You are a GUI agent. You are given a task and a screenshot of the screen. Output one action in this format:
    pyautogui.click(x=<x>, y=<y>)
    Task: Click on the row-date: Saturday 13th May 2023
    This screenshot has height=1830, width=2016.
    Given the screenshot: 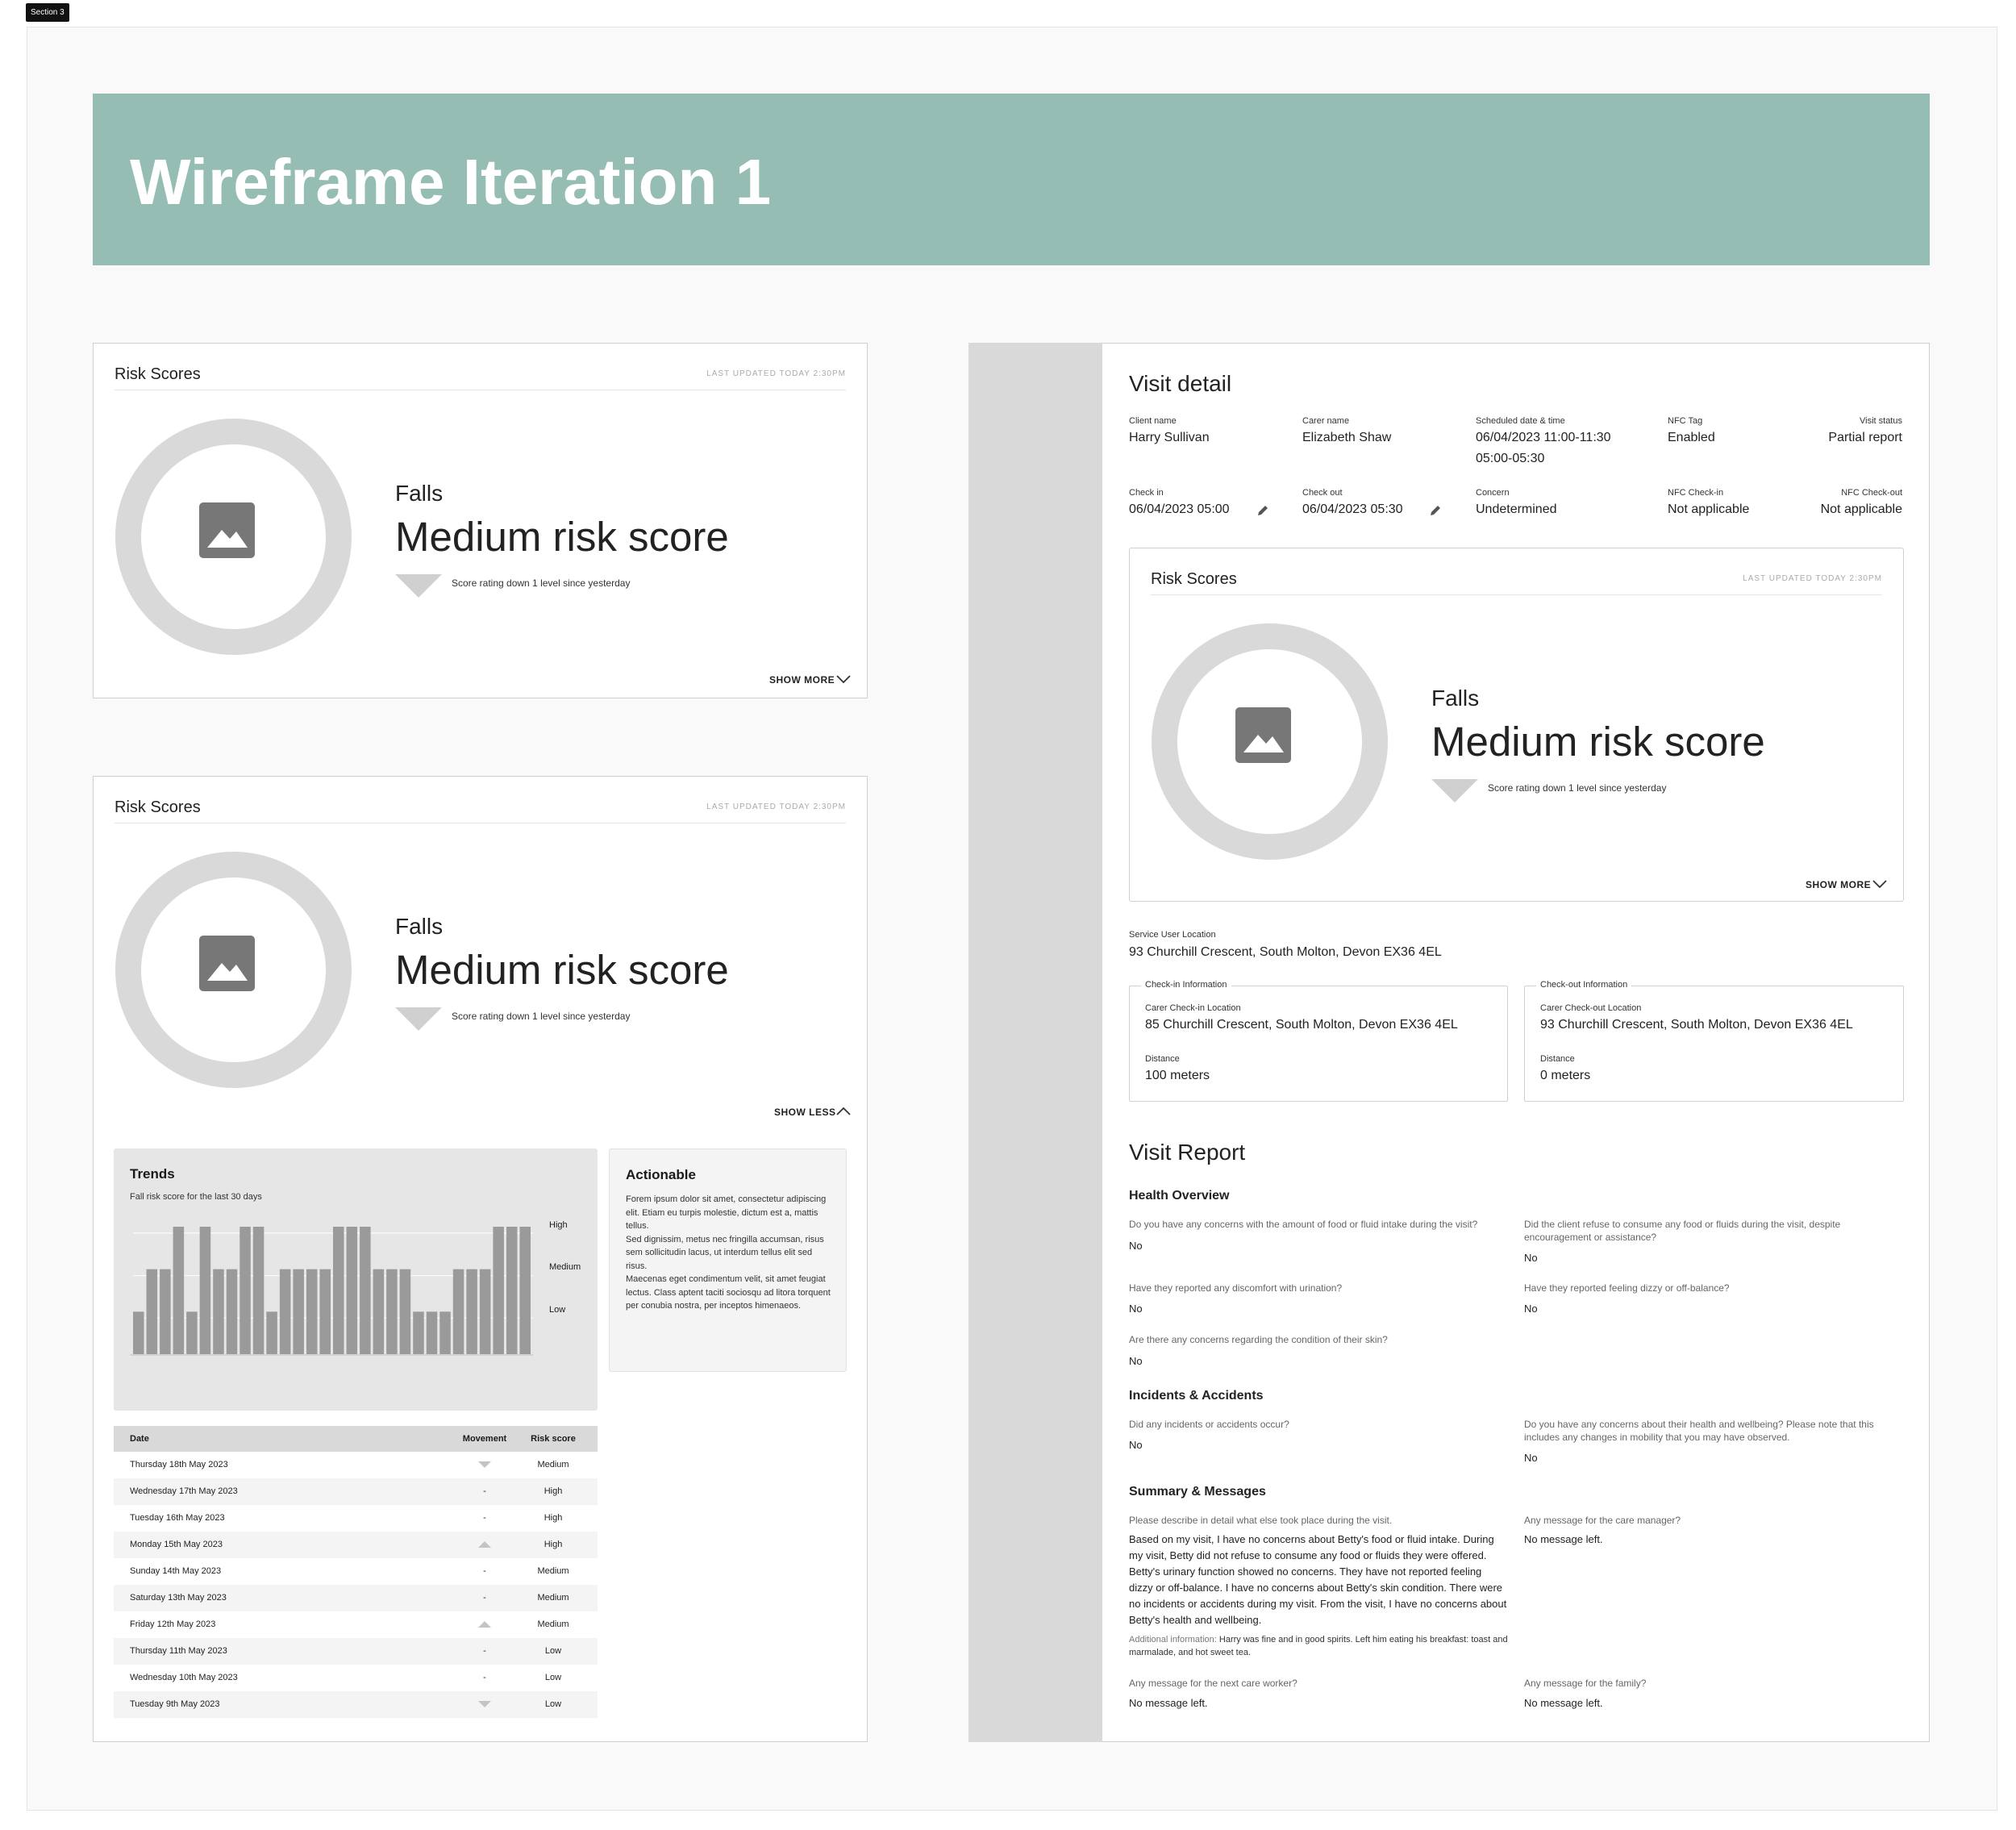 What is the action you would take?
    pyautogui.click(x=179, y=1598)
    